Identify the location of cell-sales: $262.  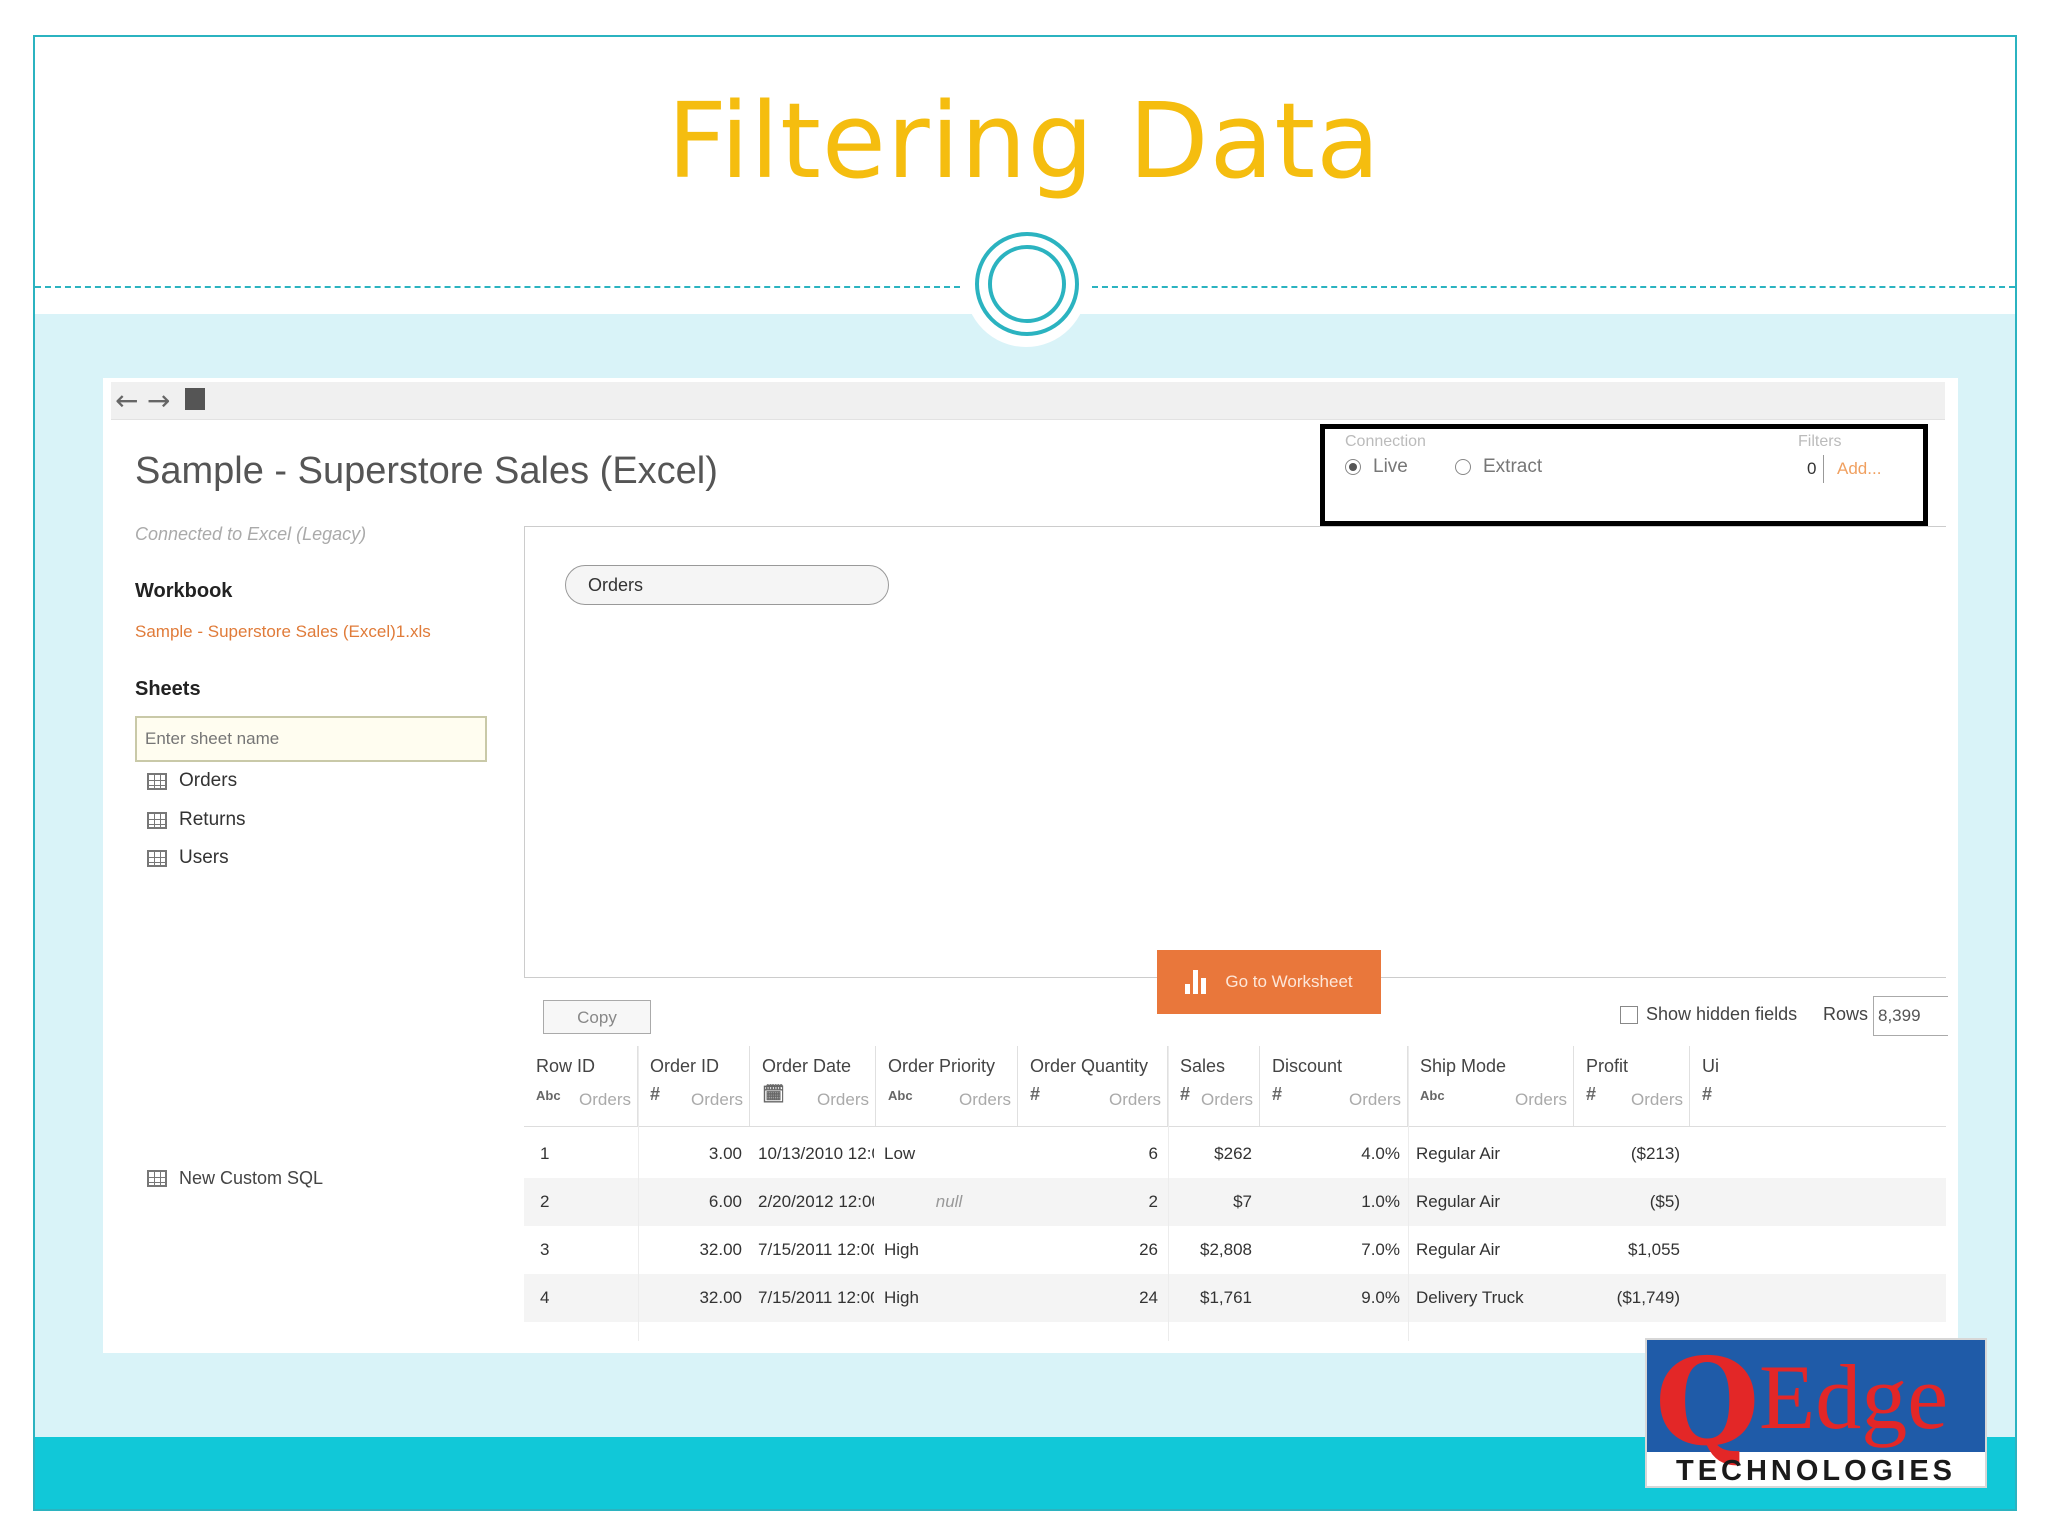
(1233, 1153).